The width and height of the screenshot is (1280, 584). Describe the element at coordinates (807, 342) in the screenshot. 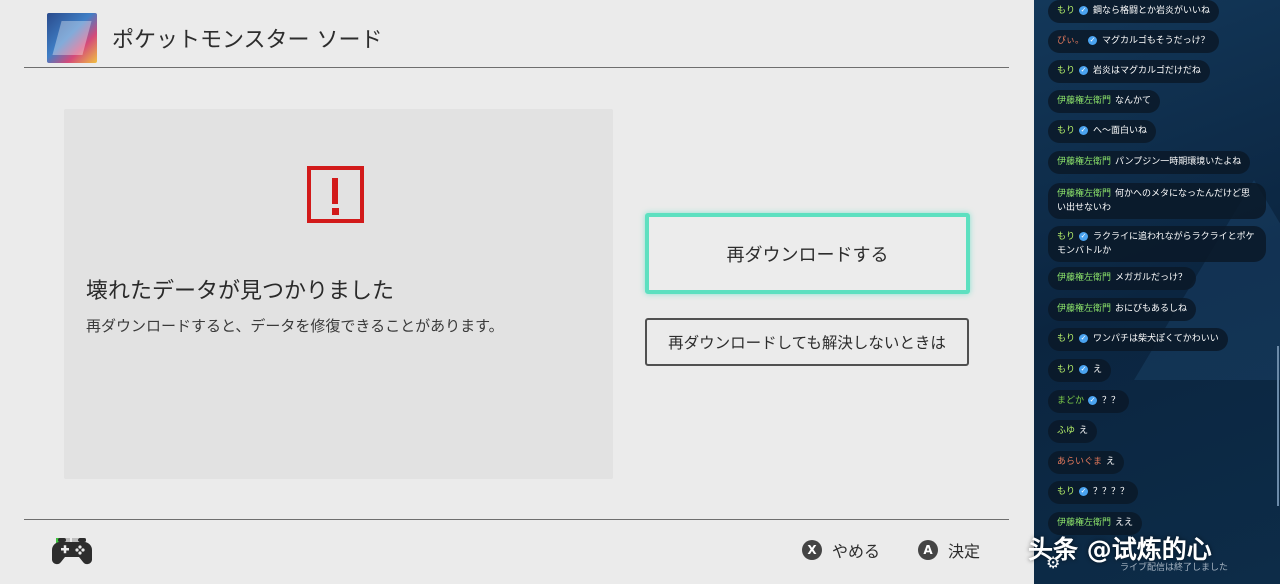

I see `help-button: 再ダウンロードしても解決しないときは` at that location.